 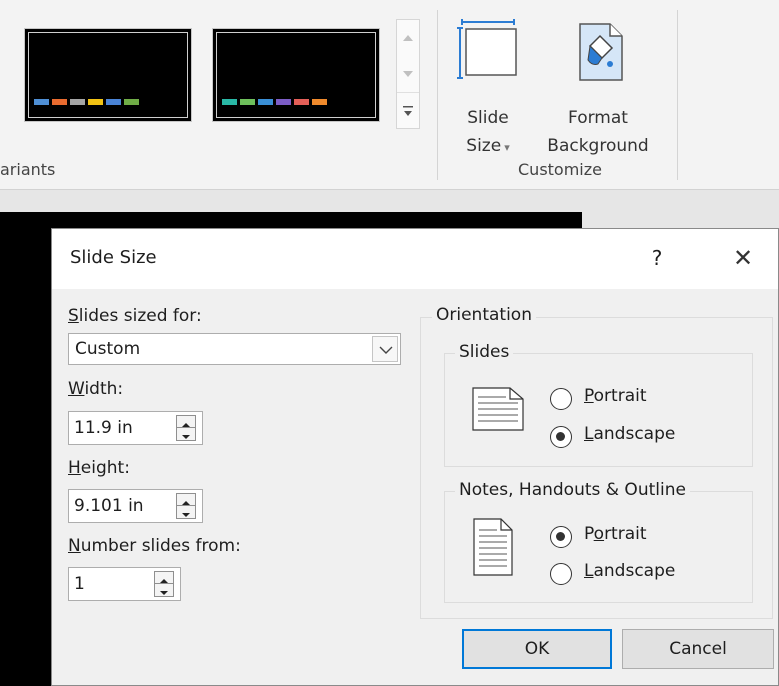 I want to click on height-label: Height:, so click(x=99, y=468).